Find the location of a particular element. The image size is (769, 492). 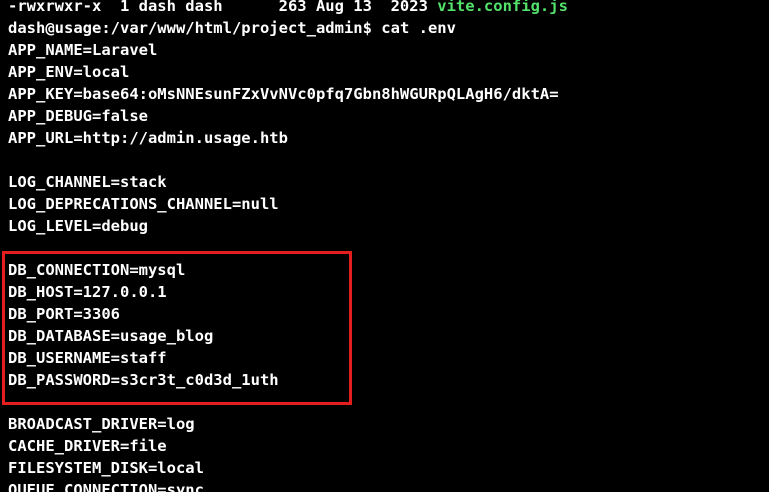

env-line: LOG_CHANNEL=stack is located at coordinates (87, 182).